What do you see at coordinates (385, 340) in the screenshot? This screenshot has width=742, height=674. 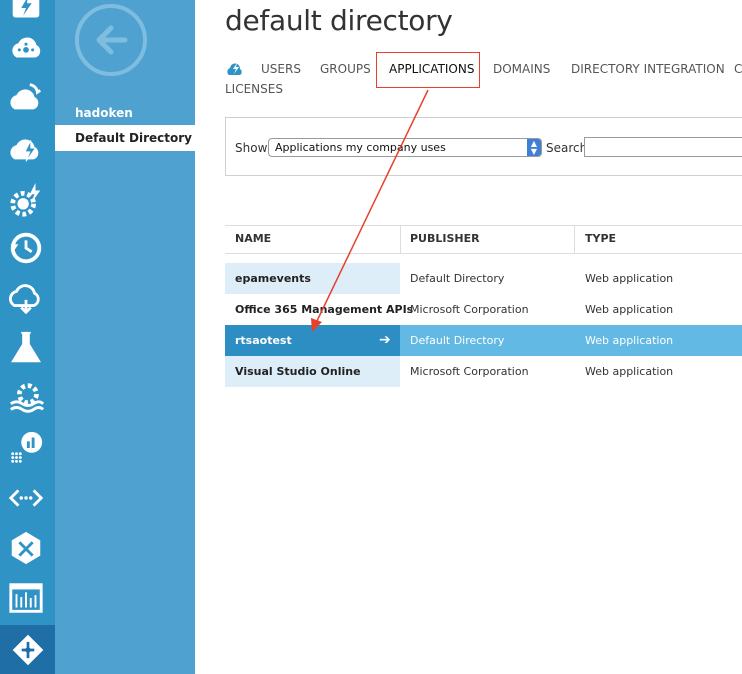 I see `arrow-right-icon: ➔` at bounding box center [385, 340].